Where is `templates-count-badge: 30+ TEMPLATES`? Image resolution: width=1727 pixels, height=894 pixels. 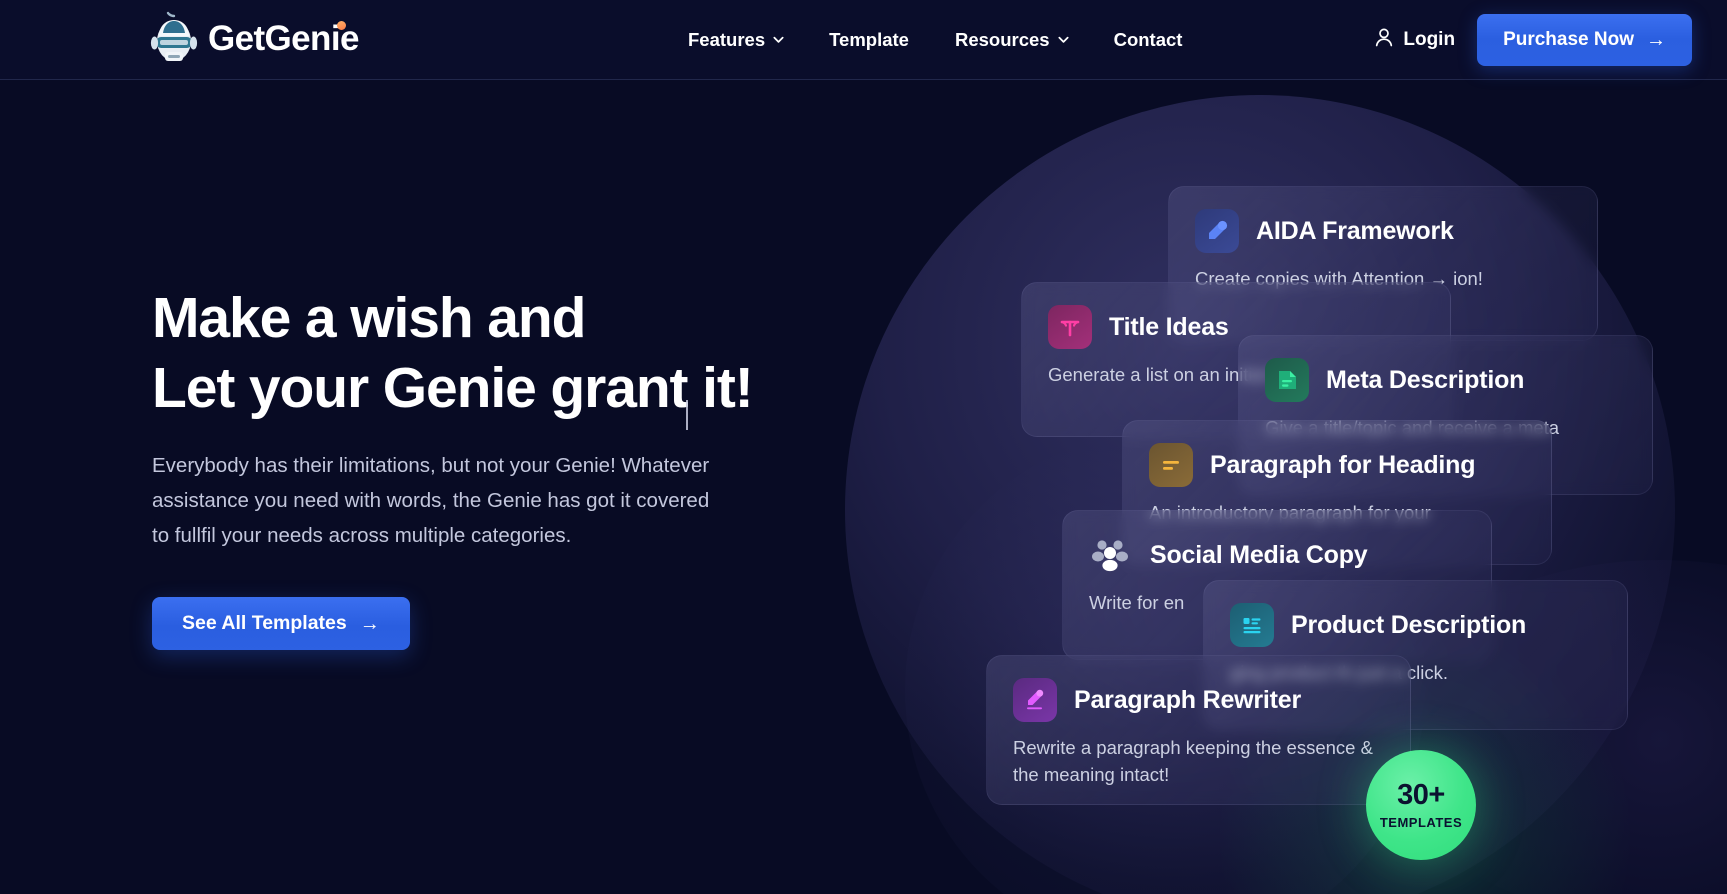 templates-count-badge: 30+ TEMPLATES is located at coordinates (1421, 805).